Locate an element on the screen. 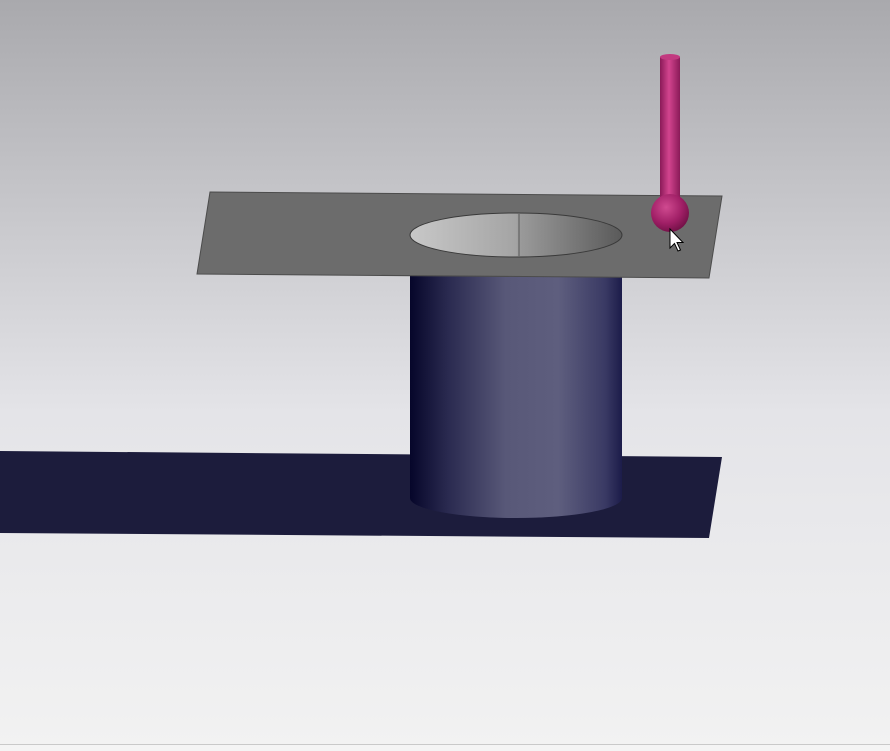 The width and height of the screenshot is (890, 751). circular-aperture is located at coordinates (516, 235).